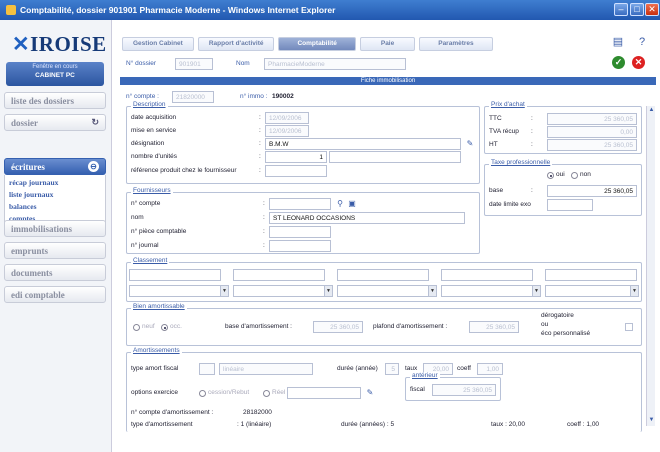  Describe the element at coordinates (592, 191) in the screenshot. I see `taxe-base-field: 25 360,05` at that location.